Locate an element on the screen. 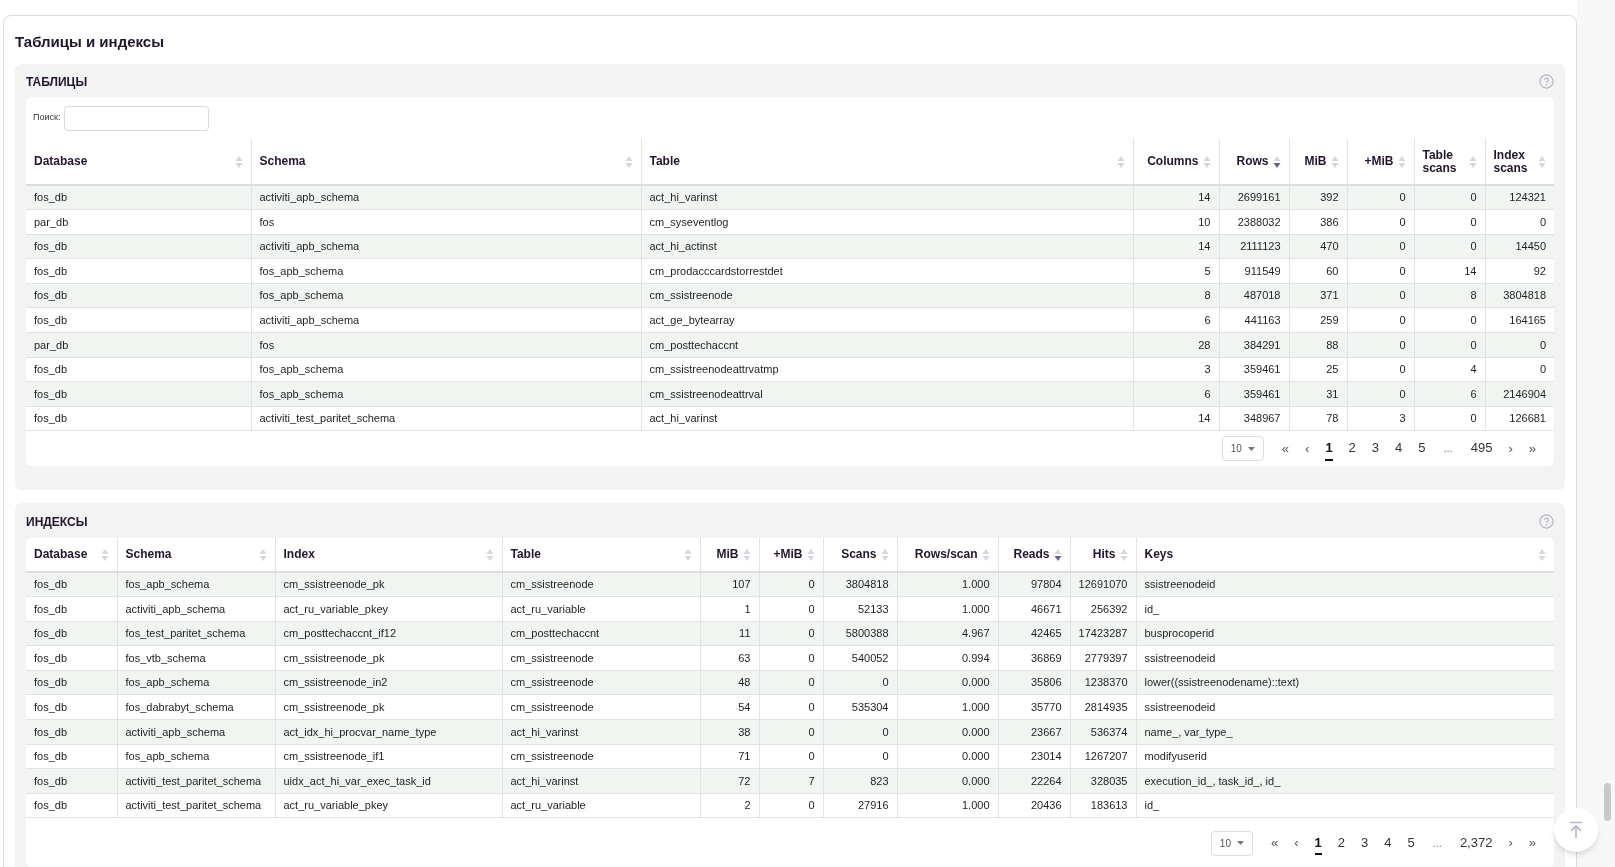 The image size is (1615, 867). table-cell: 2388032 is located at coordinates (1254, 222).